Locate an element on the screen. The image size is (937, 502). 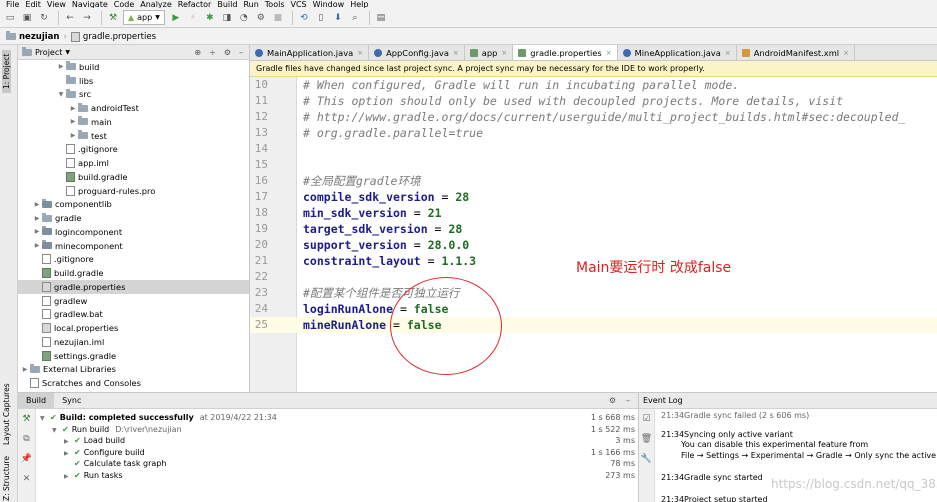
toggle-view-icon: ⧉ is located at coordinates (26, 439).